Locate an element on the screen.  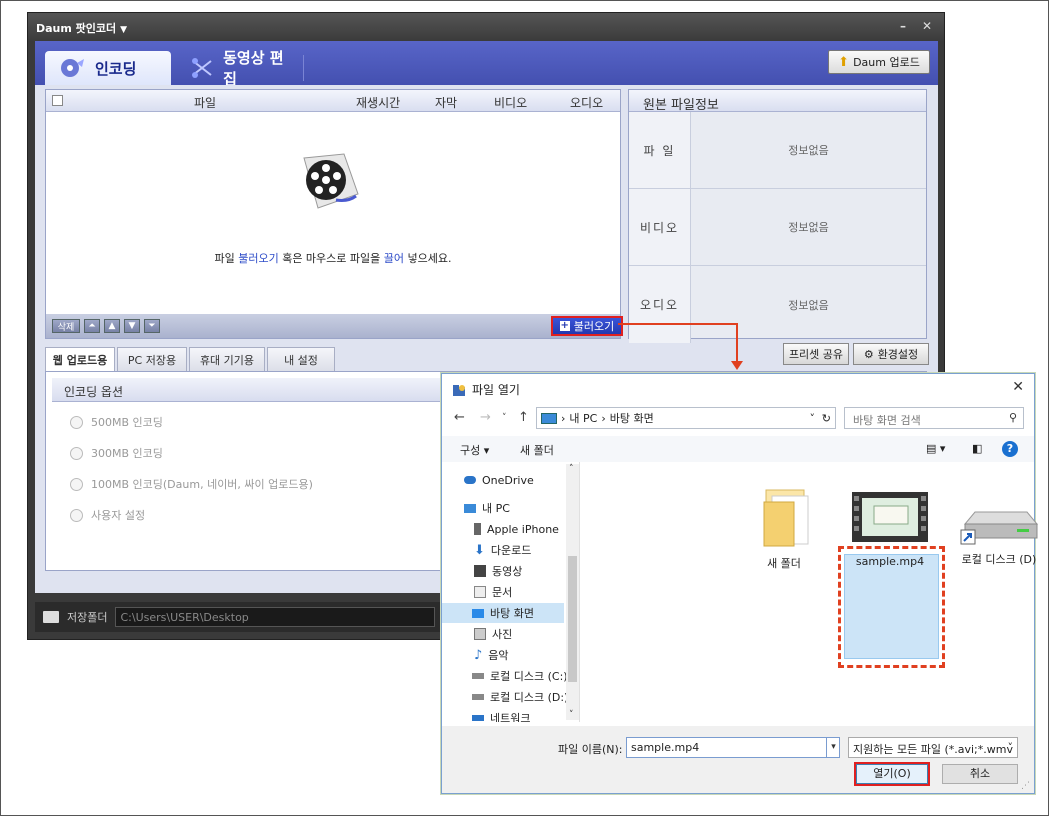
up-arrow-icon: ↑ is located at coordinates (523, 417).